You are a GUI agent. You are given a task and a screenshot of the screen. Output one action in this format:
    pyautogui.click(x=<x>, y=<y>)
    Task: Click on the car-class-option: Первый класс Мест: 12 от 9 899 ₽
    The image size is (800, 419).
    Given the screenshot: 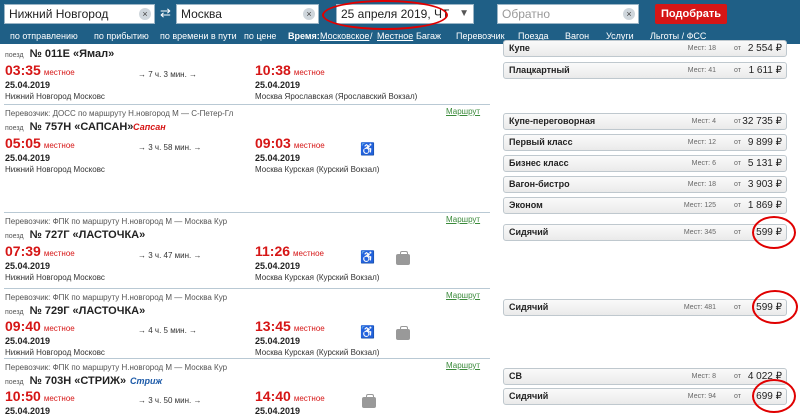 What is the action you would take?
    pyautogui.click(x=645, y=142)
    